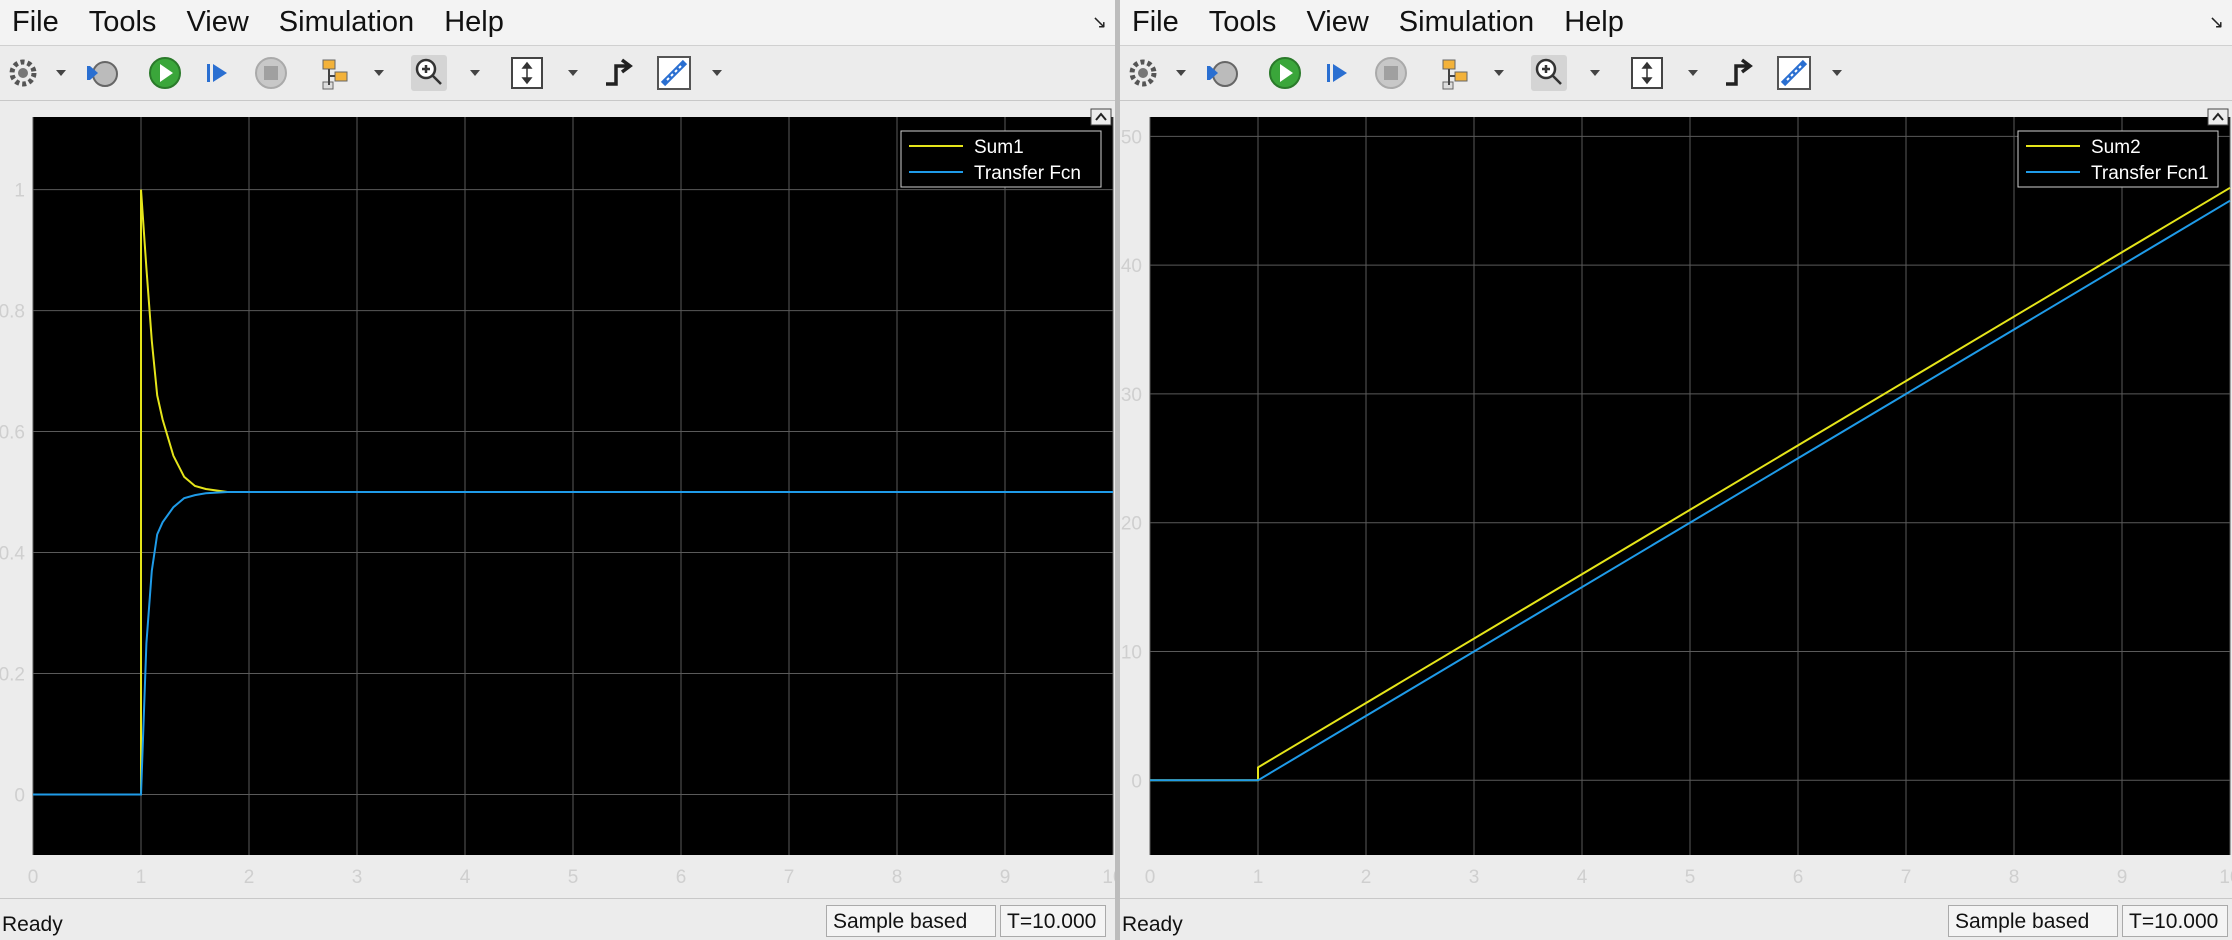  Describe the element at coordinates (1027, 173) in the screenshot. I see `legend-label: Transfer Fcn` at that location.